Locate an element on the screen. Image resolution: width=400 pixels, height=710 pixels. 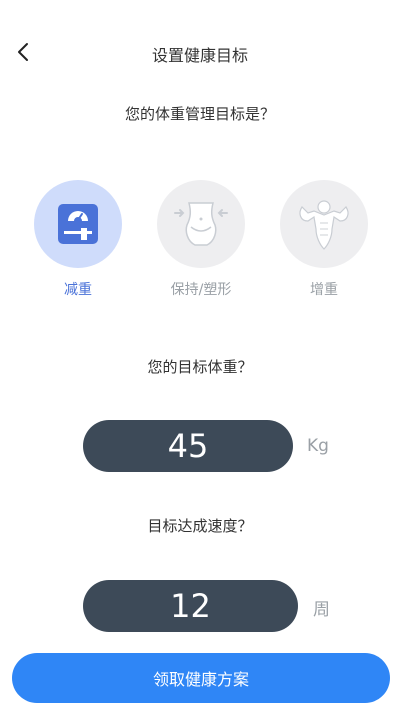
speed-unit: 周 is located at coordinates (321, 610).